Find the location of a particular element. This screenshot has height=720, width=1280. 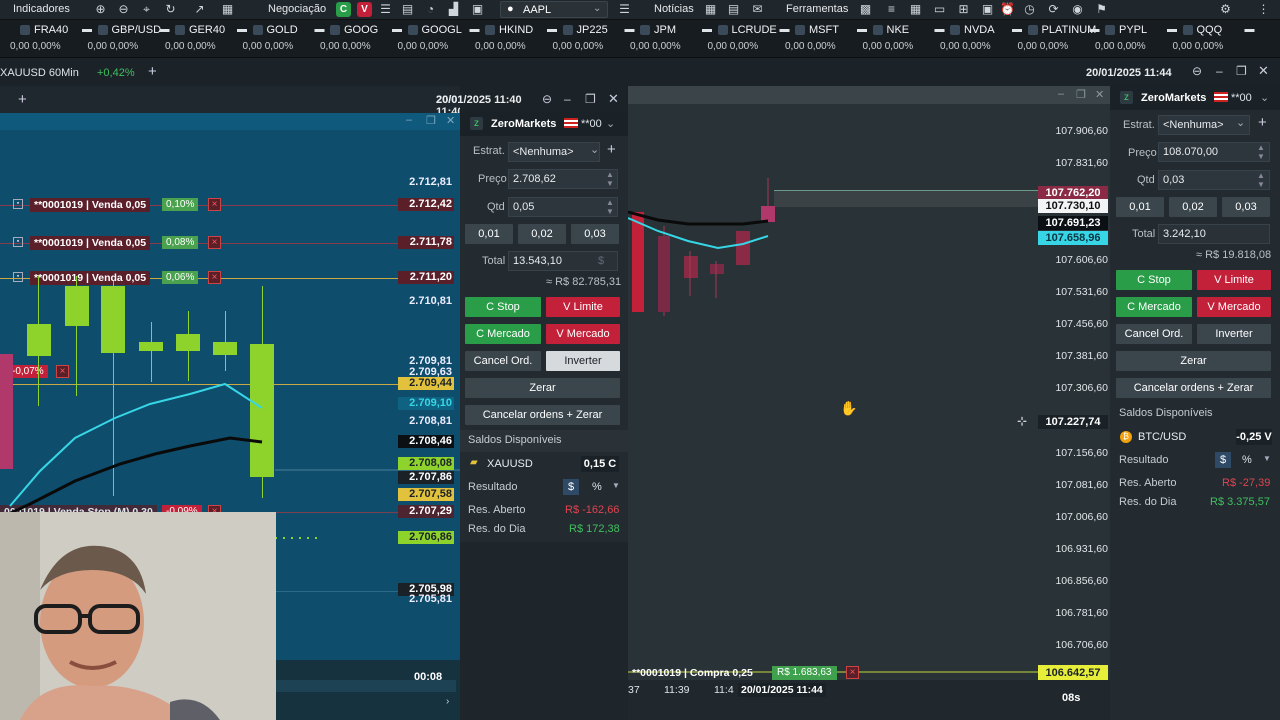

alarm-icon: ⏰ is located at coordinates (1007, 9).